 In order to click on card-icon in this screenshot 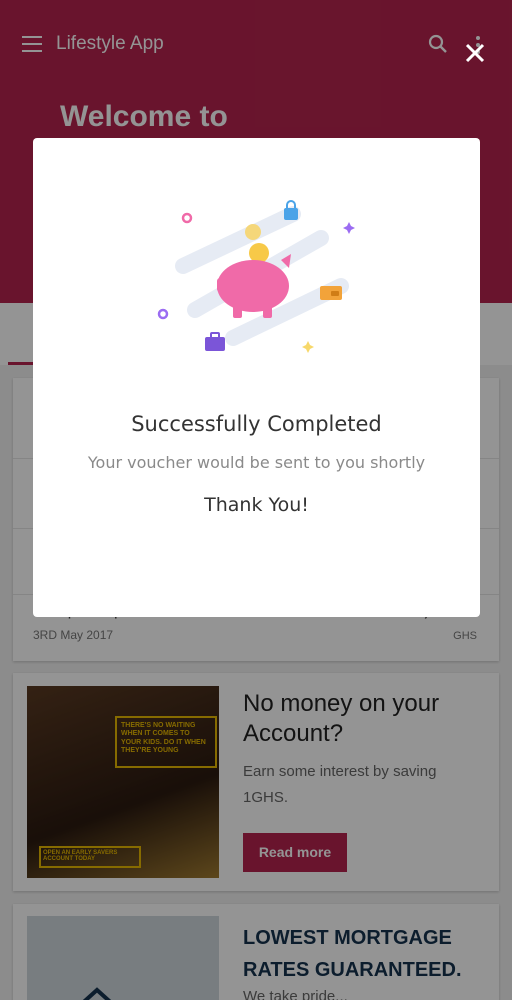, I will do `click(331, 293)`.